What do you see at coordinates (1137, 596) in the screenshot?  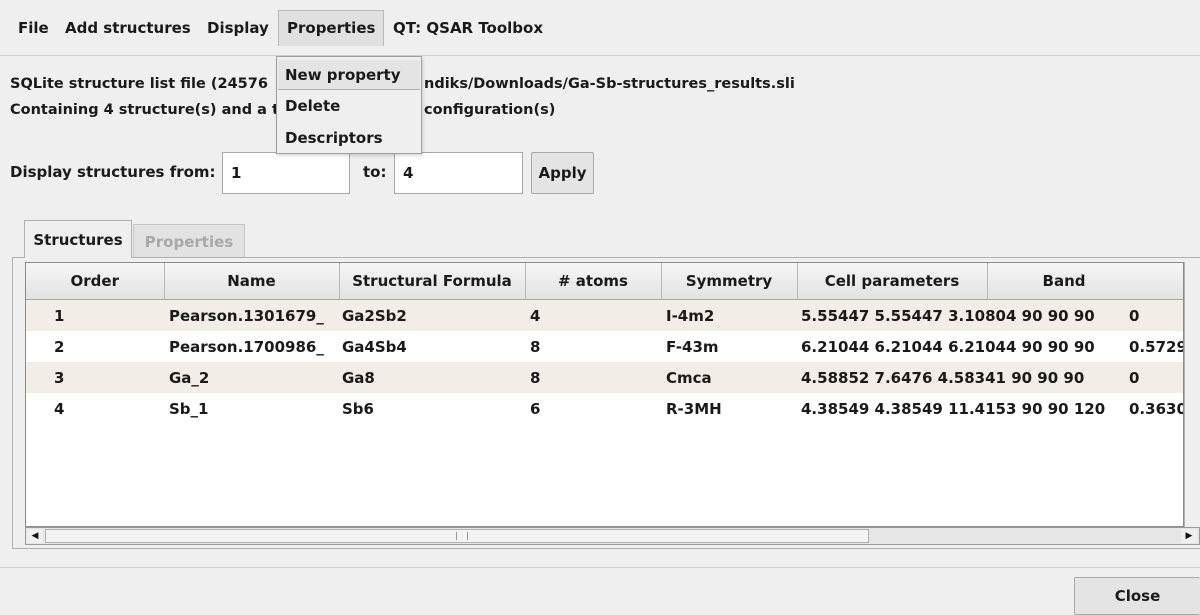 I see `close-button: Close` at bounding box center [1137, 596].